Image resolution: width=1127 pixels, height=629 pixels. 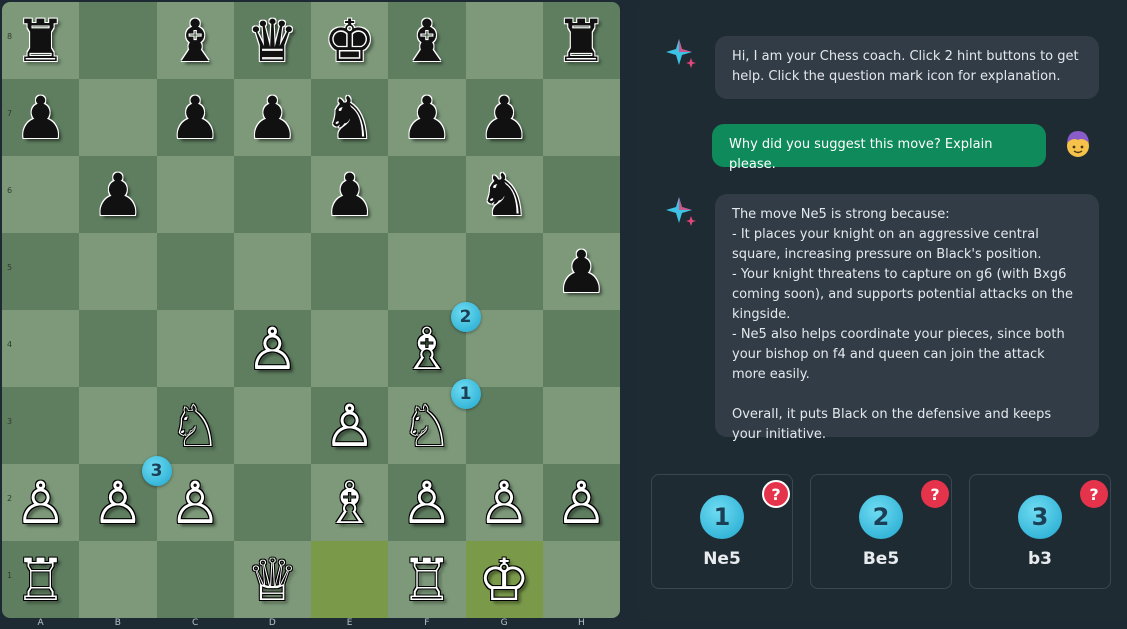 What do you see at coordinates (195, 117) in the screenshot?
I see `black-pawn-c7: ♟` at bounding box center [195, 117].